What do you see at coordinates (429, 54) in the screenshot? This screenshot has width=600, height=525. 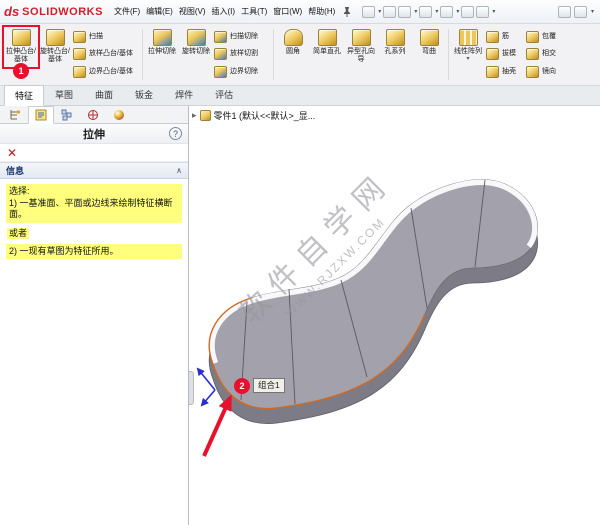 I see `ribbon-button-flex: 弯曲` at bounding box center [429, 54].